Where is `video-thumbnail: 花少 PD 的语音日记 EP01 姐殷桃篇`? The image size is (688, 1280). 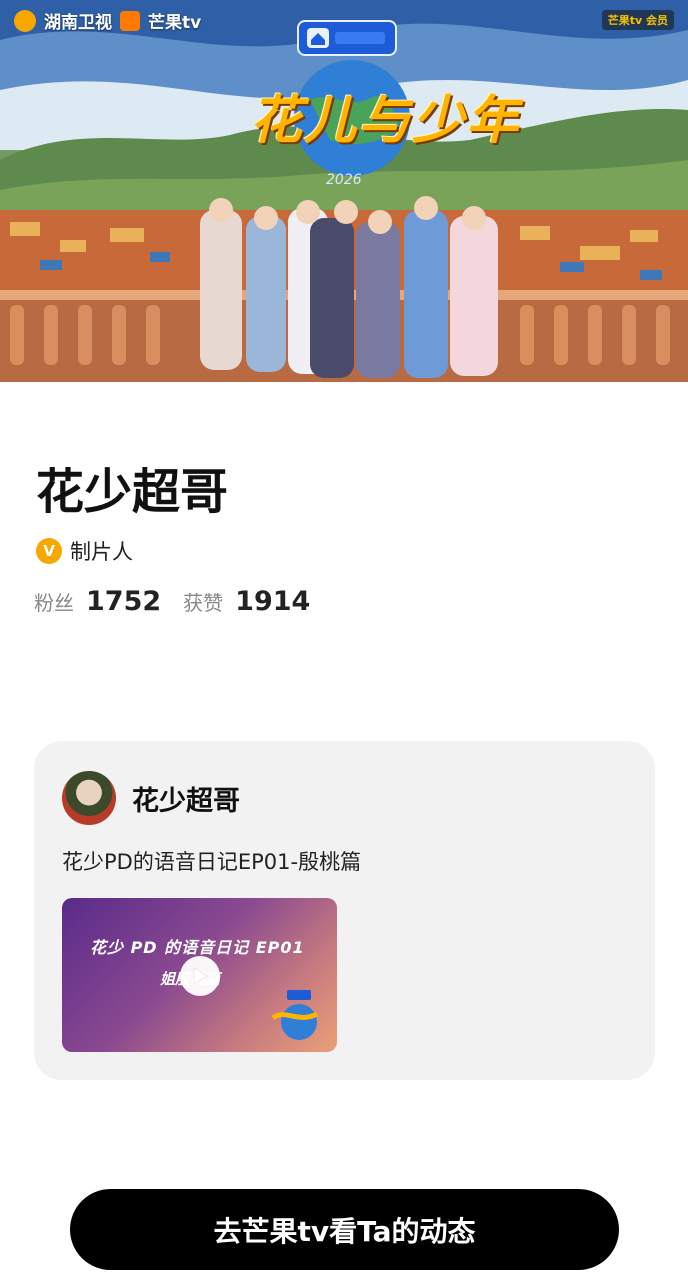
video-thumbnail: 花少 PD 的语音日记 EP01 姐殷桃篇 is located at coordinates (199, 975).